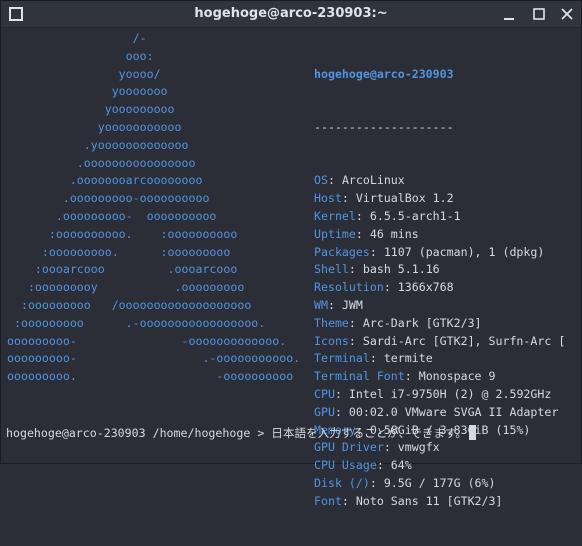  What do you see at coordinates (112, 215) in the screenshot?
I see `logo-line: .ooooooooo- oooooooooo` at bounding box center [112, 215].